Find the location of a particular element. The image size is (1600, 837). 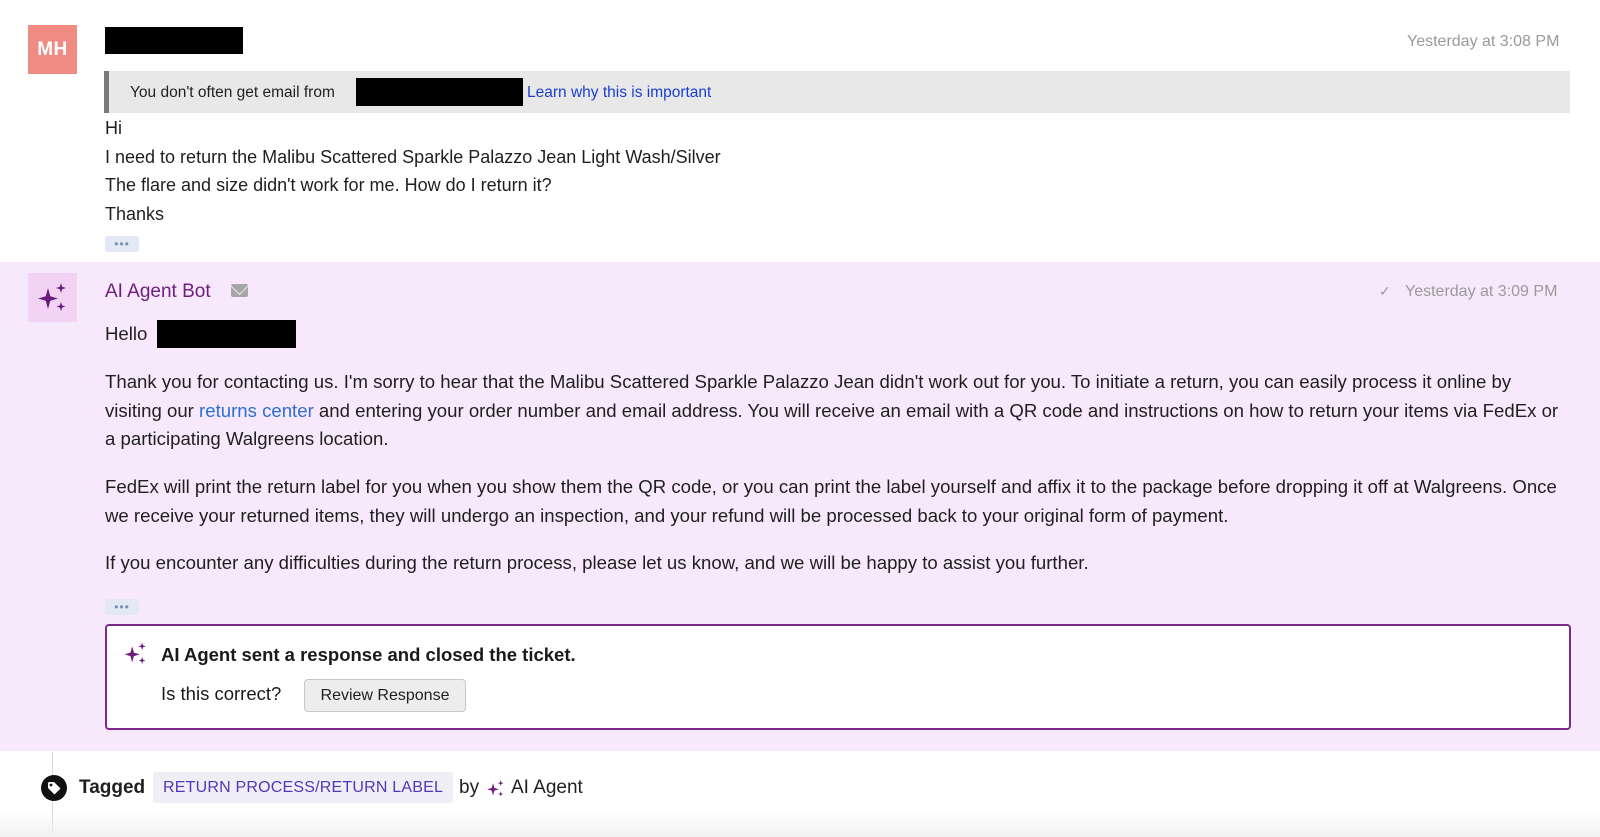

tagged-label: Tagged is located at coordinates (112, 787).